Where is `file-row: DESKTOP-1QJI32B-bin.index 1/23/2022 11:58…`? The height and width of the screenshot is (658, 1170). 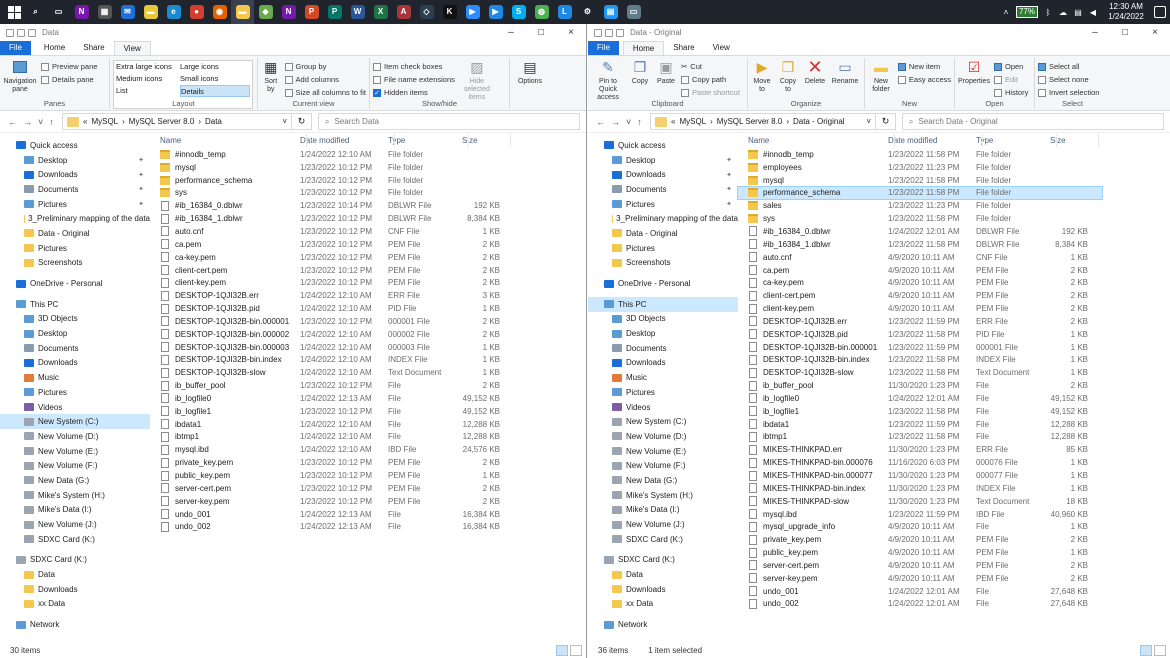
file-row: DESKTOP-1QJI32B-bin.index 1/23/2022 11:58… is located at coordinates (920, 360).